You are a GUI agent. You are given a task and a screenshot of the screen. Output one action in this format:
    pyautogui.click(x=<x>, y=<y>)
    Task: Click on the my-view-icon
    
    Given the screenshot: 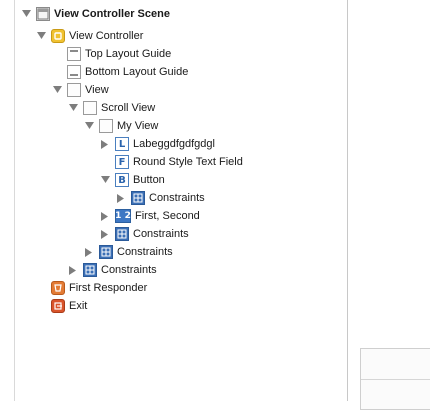 What is the action you would take?
    pyautogui.click(x=106, y=126)
    